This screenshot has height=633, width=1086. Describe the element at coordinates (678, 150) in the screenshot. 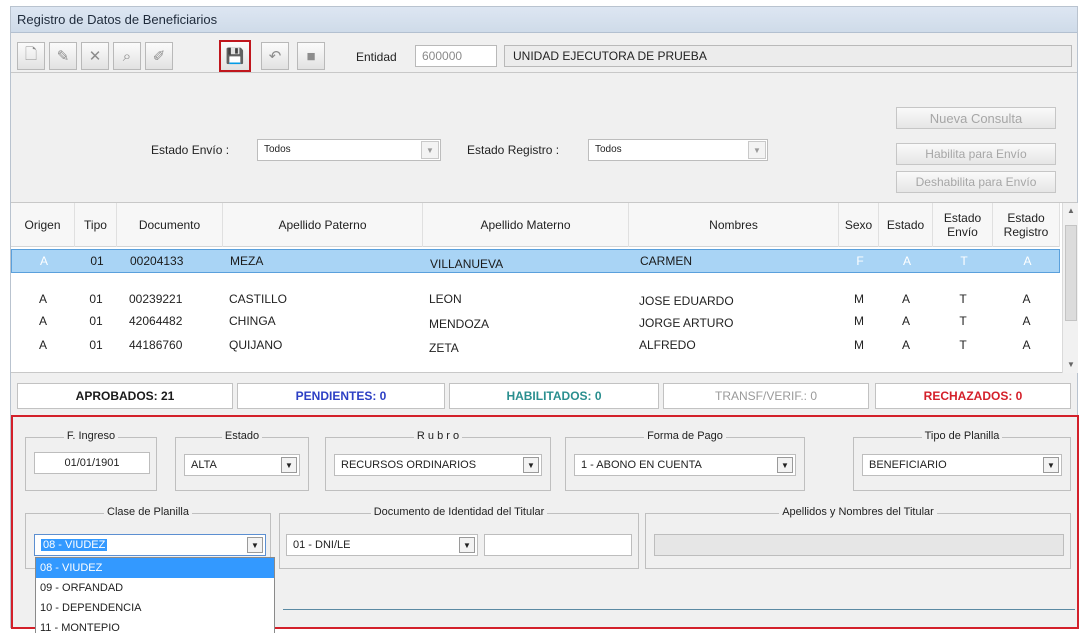

I see `estado-registro-select: Todos ▼` at that location.